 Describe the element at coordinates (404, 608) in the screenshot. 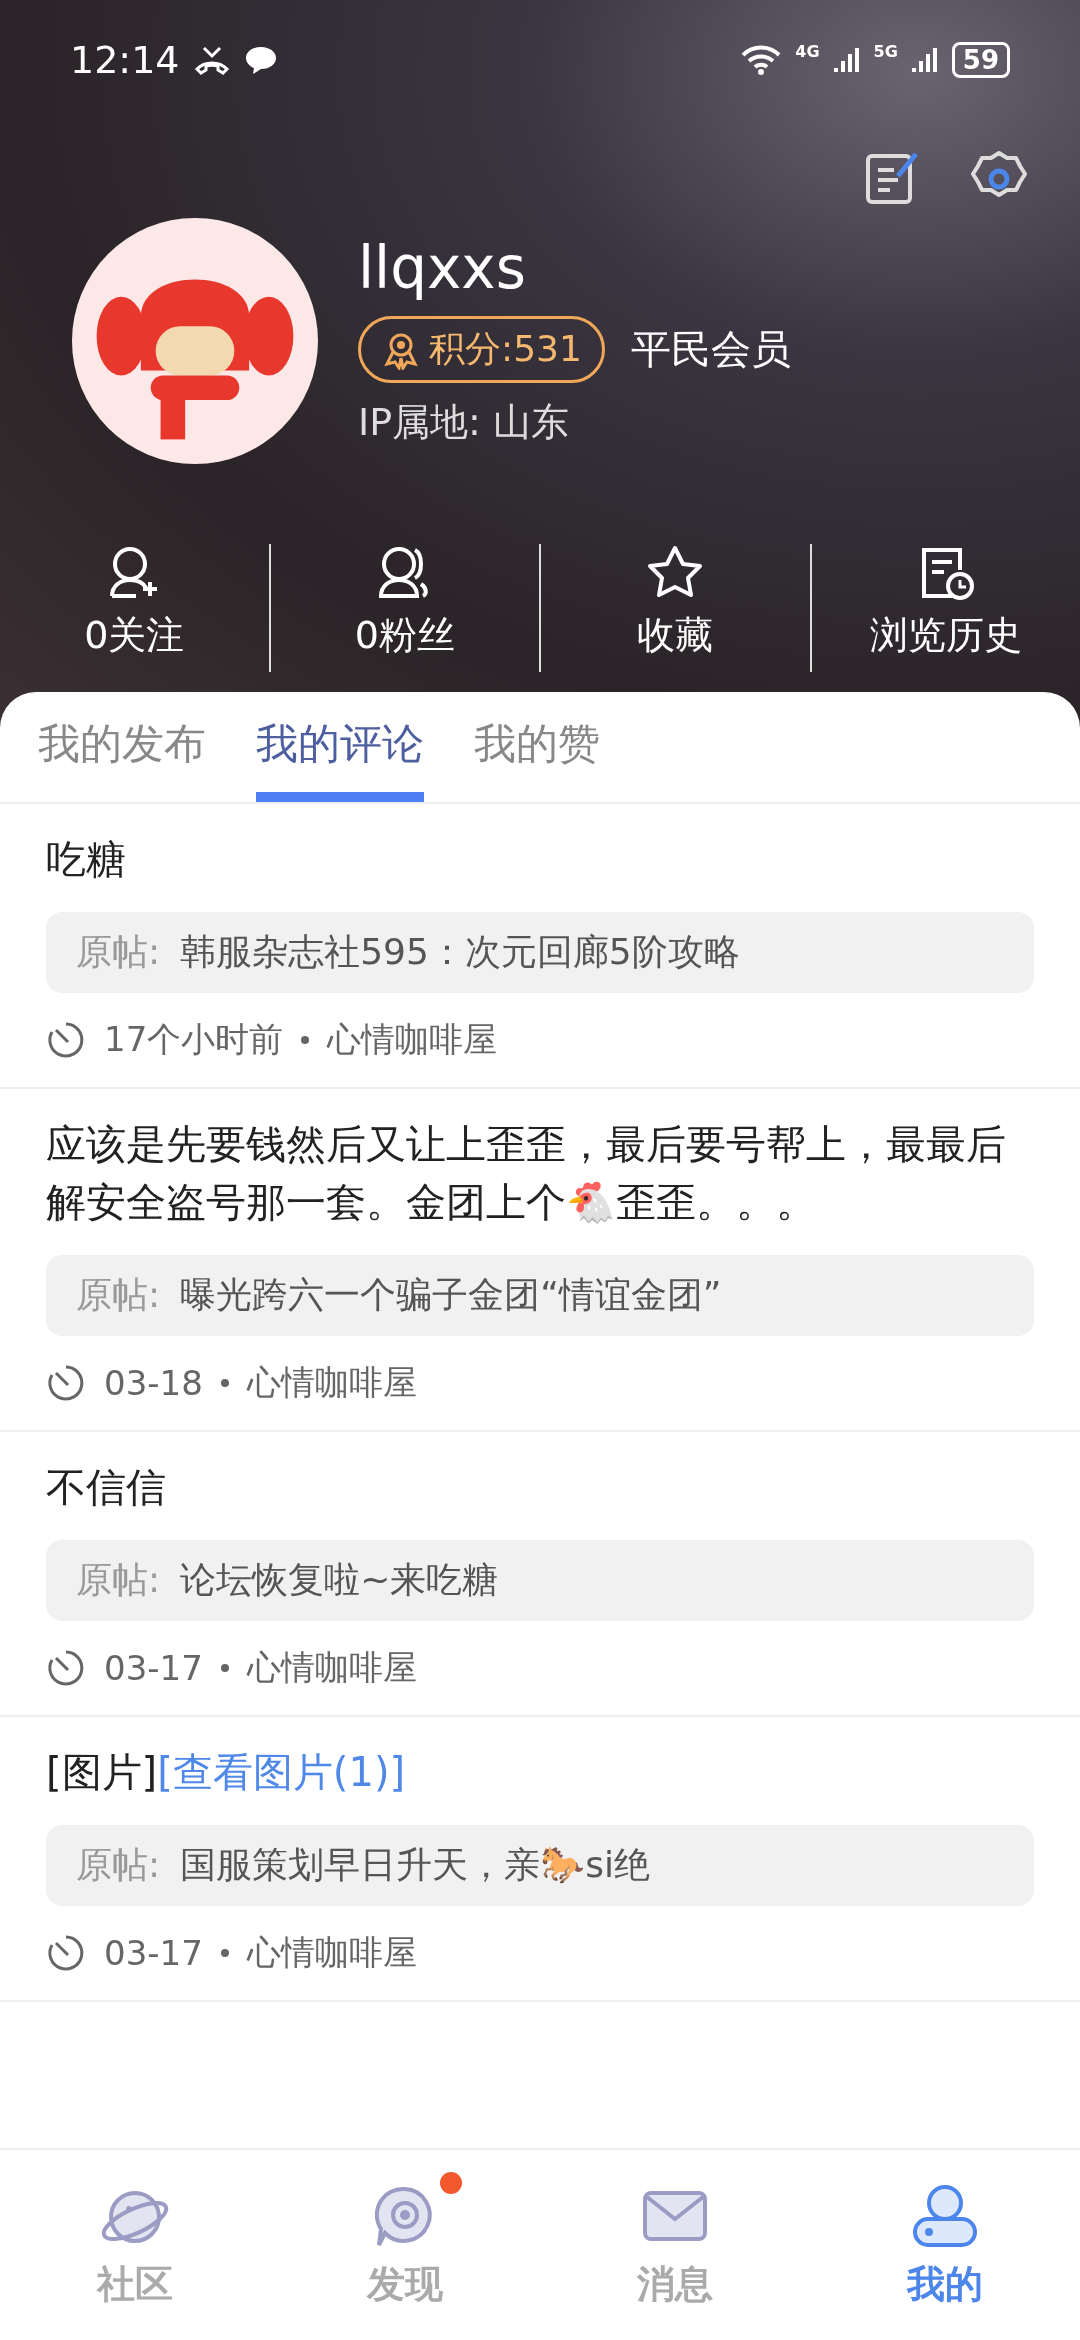

I see `stat-button: 0粉丝` at that location.